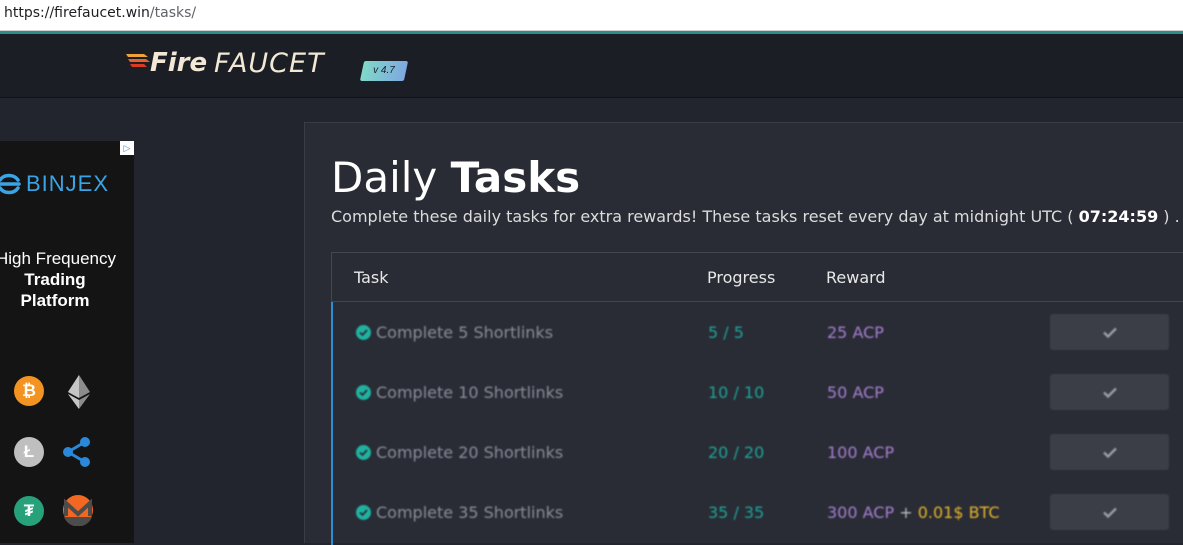 This screenshot has width=1183, height=545. What do you see at coordinates (58, 258) in the screenshot?
I see `ad-headline-1: High Frequency` at bounding box center [58, 258].